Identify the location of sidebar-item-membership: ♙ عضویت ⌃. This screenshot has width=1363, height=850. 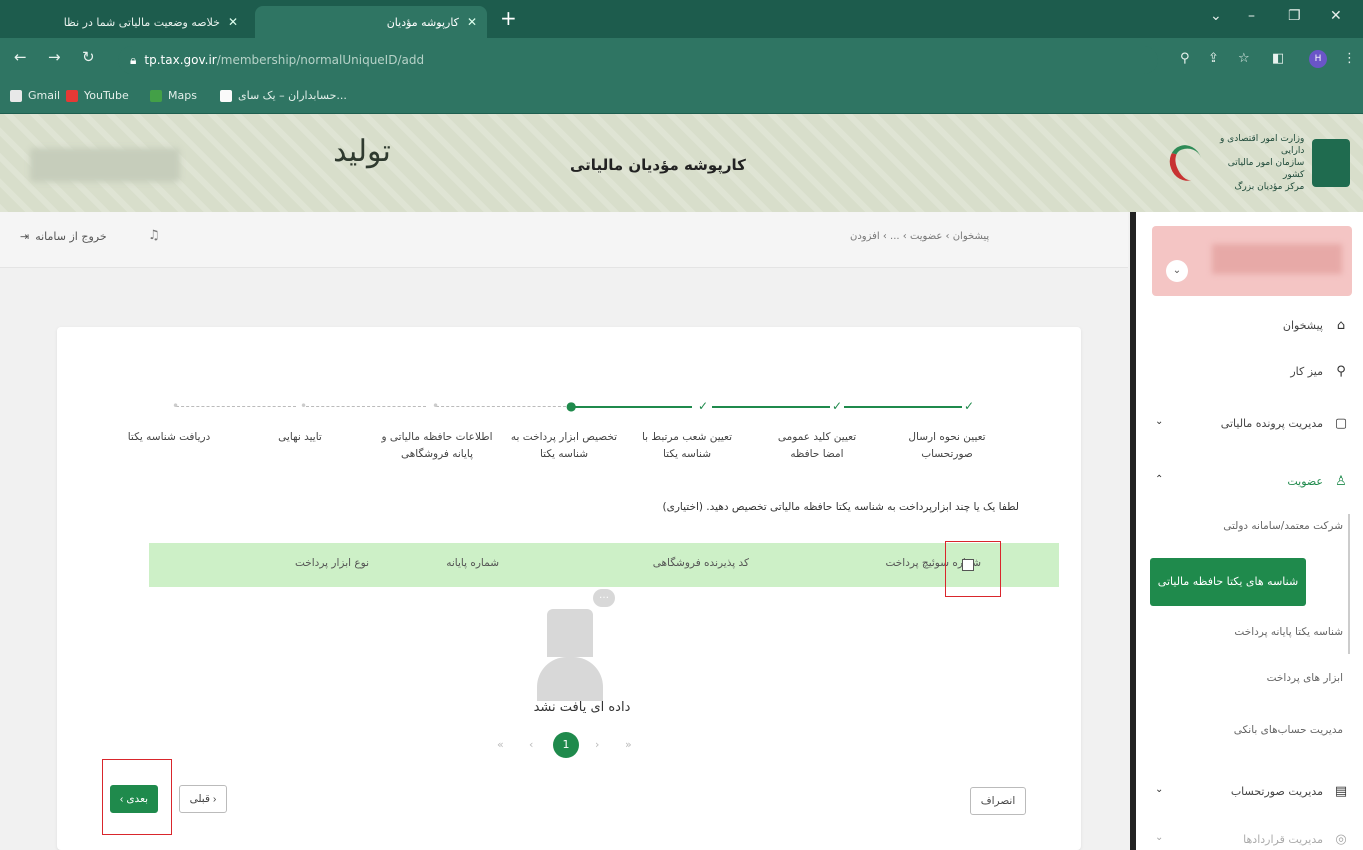
(1249, 481).